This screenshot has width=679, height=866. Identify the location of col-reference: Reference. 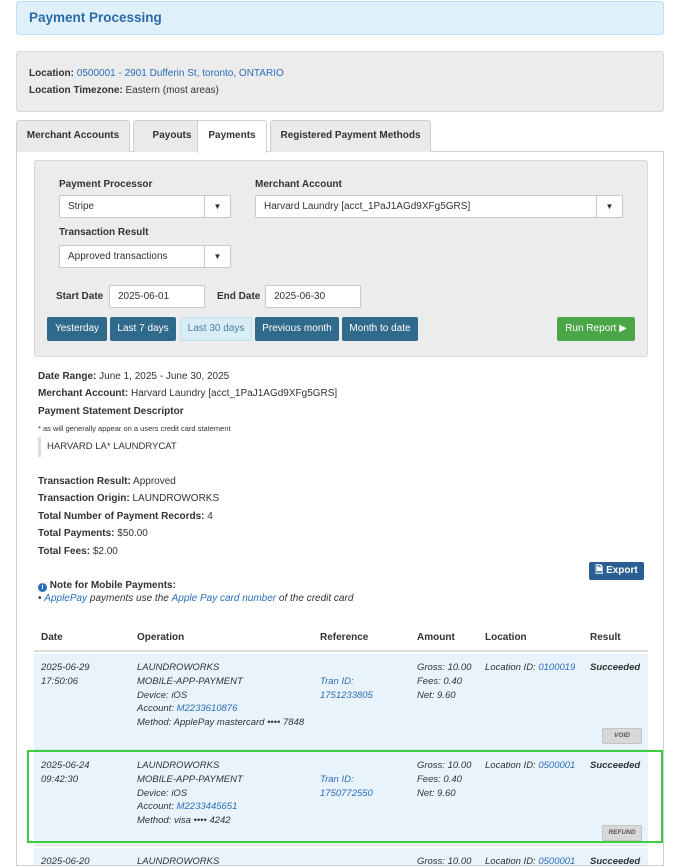
(344, 637).